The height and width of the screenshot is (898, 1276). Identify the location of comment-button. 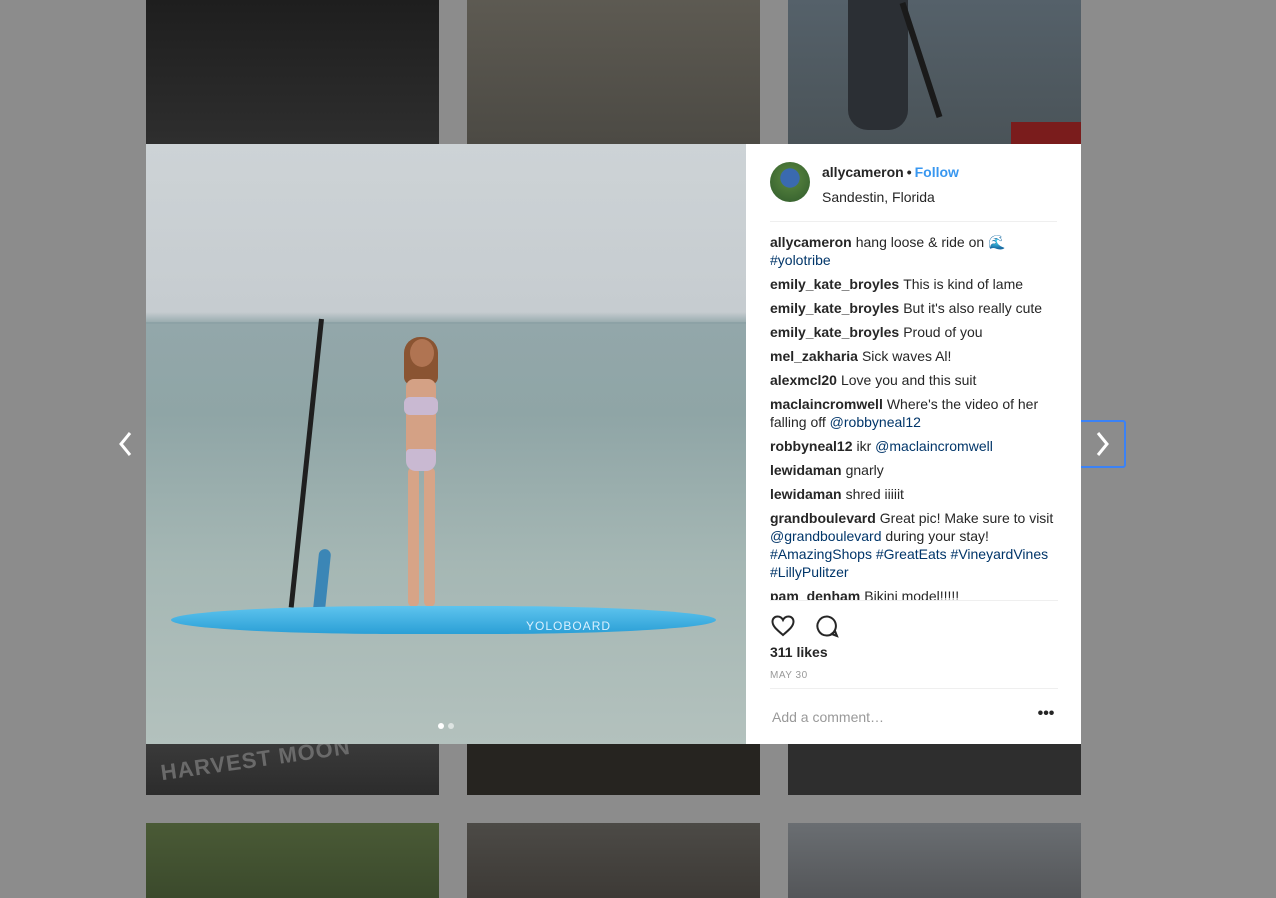
(827, 626).